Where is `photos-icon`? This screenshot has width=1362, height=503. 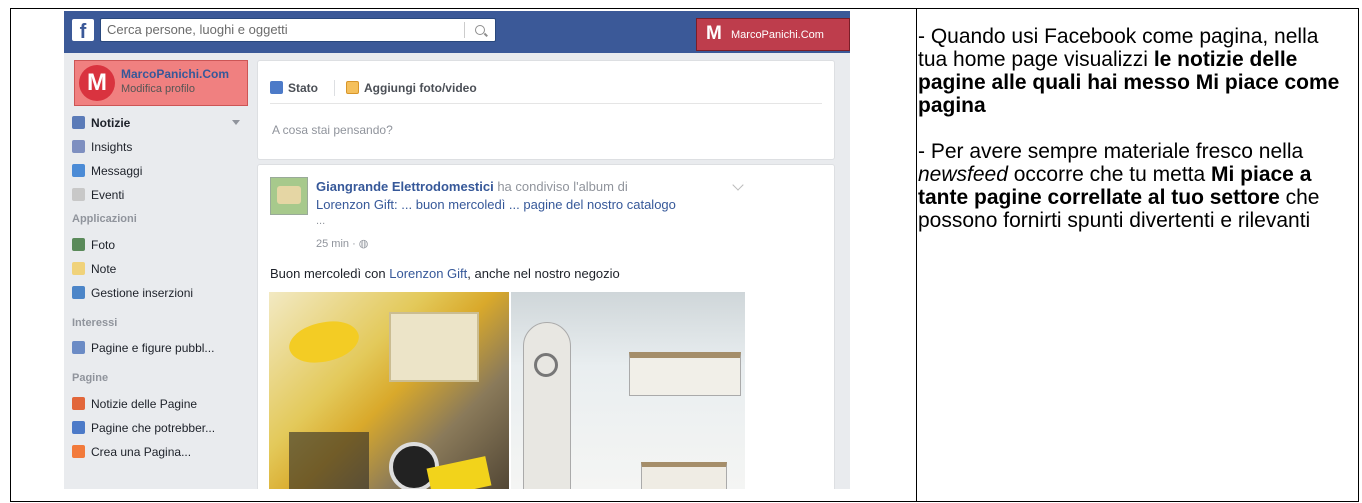
photos-icon is located at coordinates (78, 244).